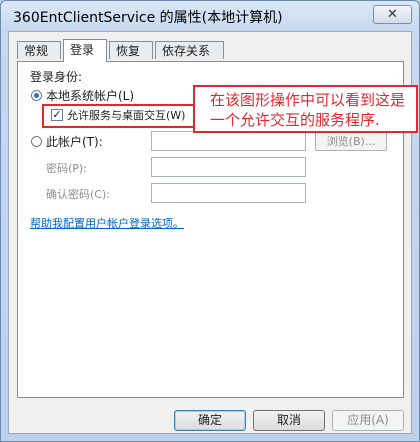 This screenshot has height=442, width=420. What do you see at coordinates (85, 50) in the screenshot?
I see `tab-logon: 登录` at bounding box center [85, 50].